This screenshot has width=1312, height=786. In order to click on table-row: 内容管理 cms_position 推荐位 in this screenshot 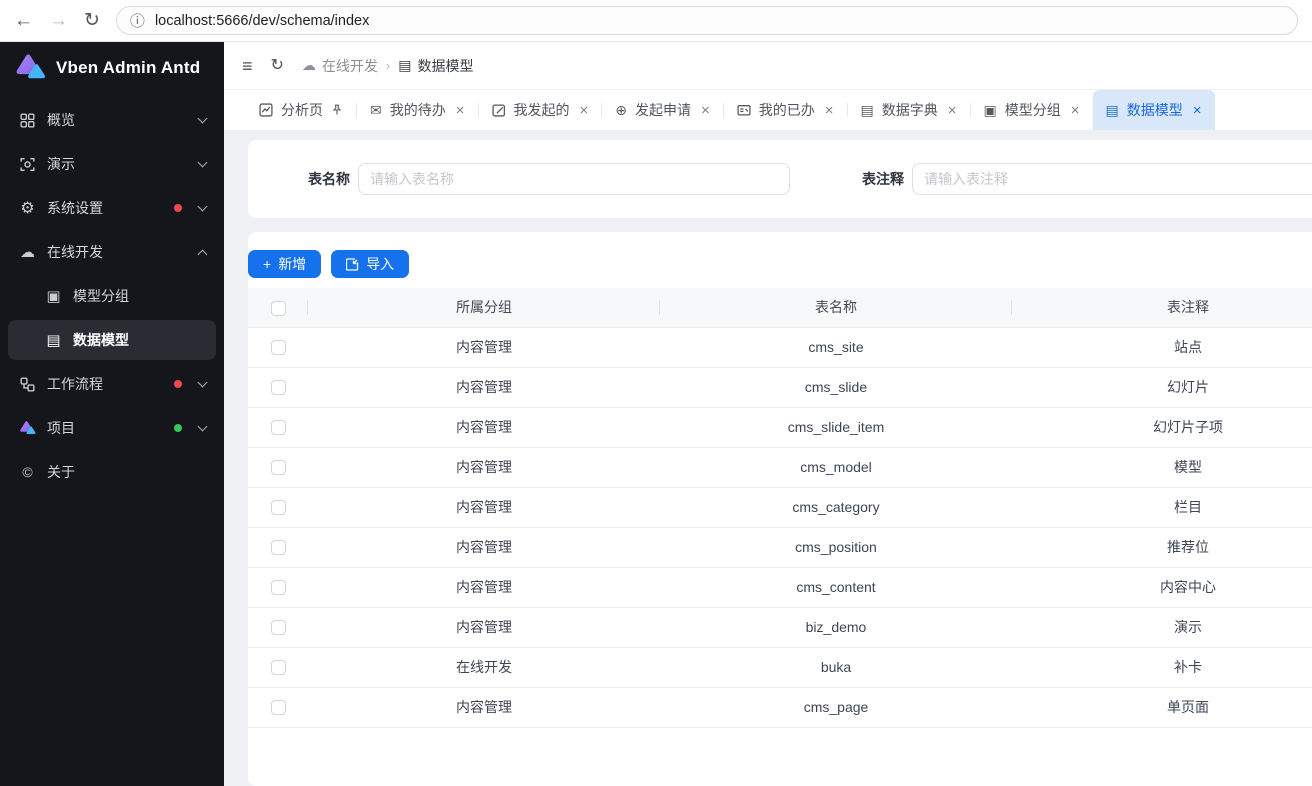, I will do `click(780, 547)`.